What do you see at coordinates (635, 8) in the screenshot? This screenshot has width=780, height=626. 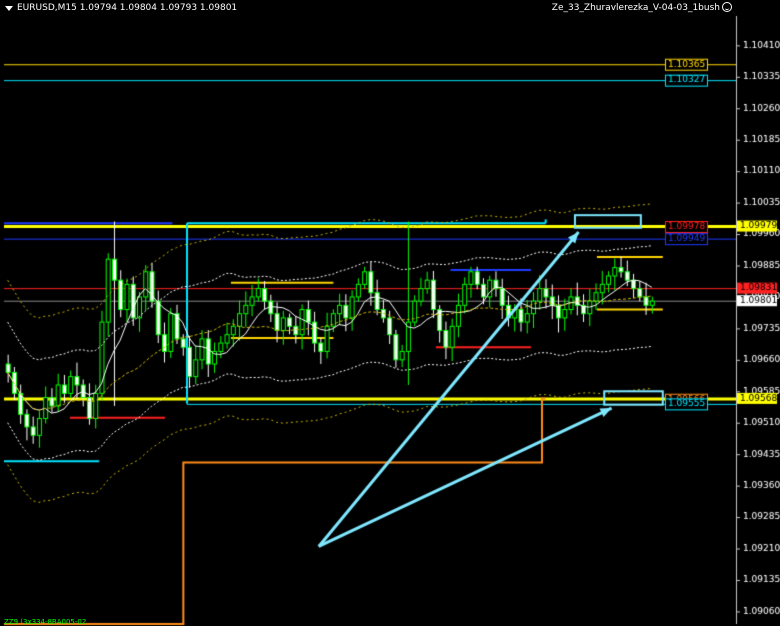 I see `indicator-name-header: Ze_33_Zhuravlerezka_V-04-03_1bush` at bounding box center [635, 8].